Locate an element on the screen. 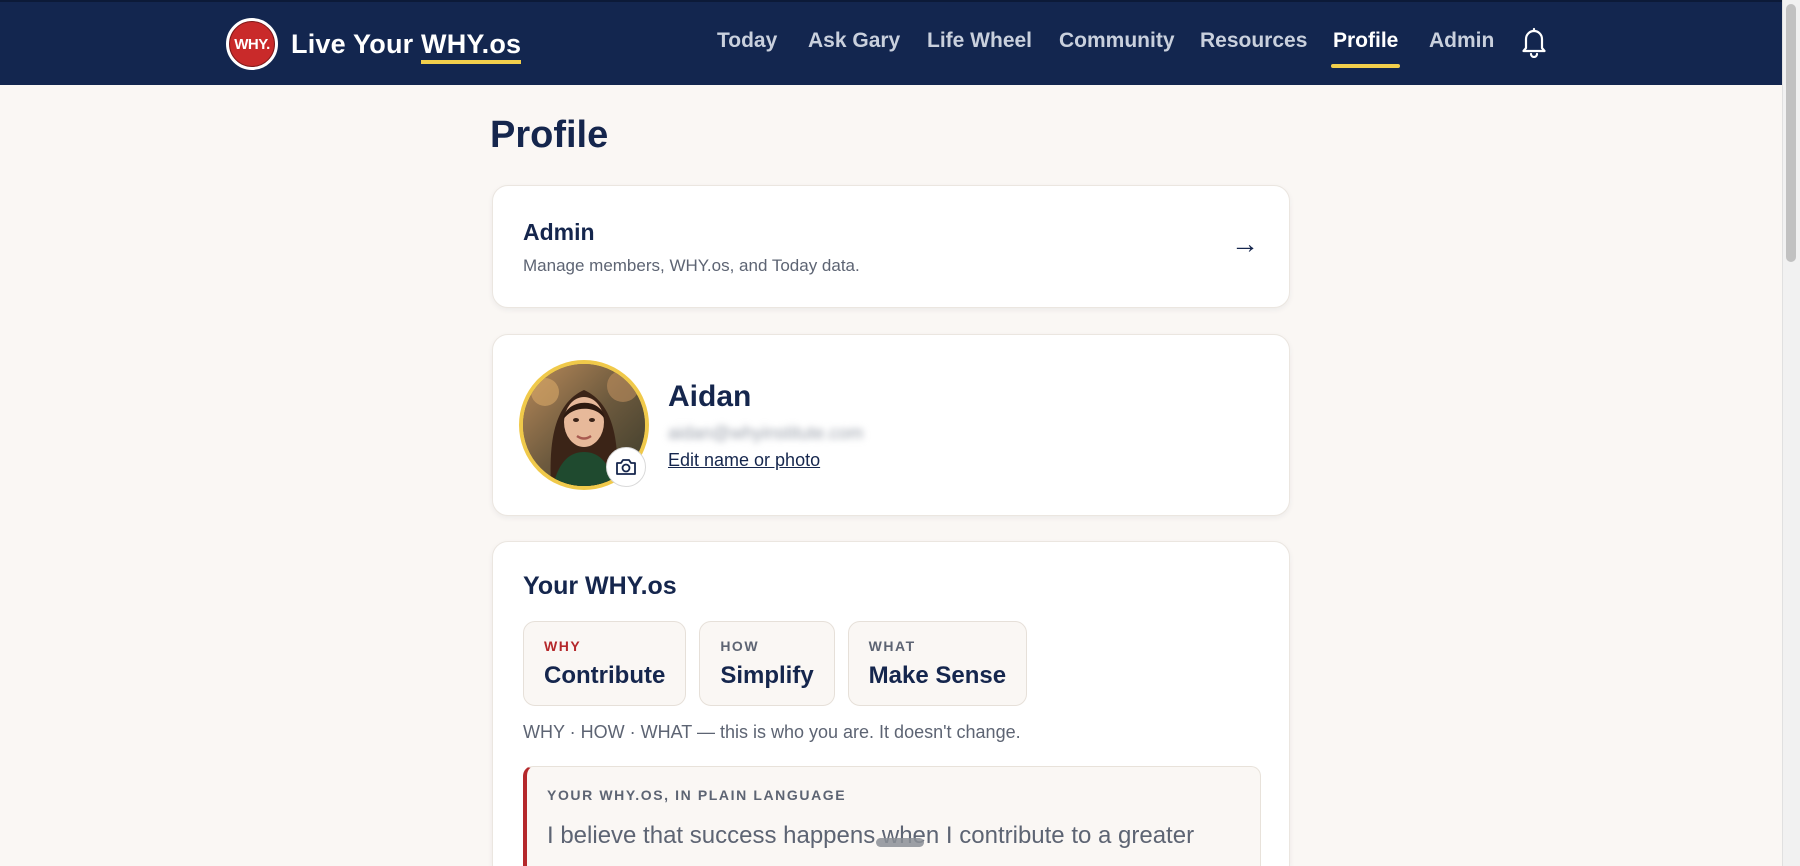 The width and height of the screenshot is (1800, 866). change-photo-button is located at coordinates (626, 467).